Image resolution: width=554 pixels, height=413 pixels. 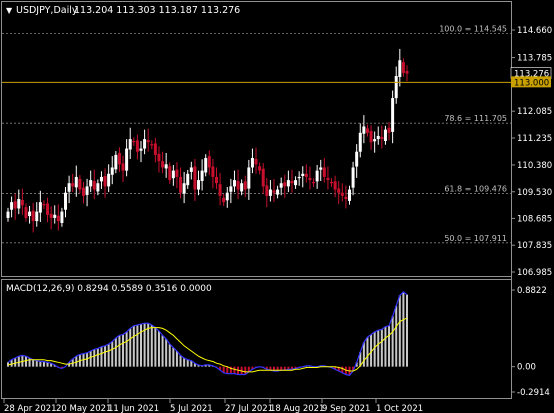 I want to click on fib-label: 50.0 = 107.911, so click(x=475, y=238).